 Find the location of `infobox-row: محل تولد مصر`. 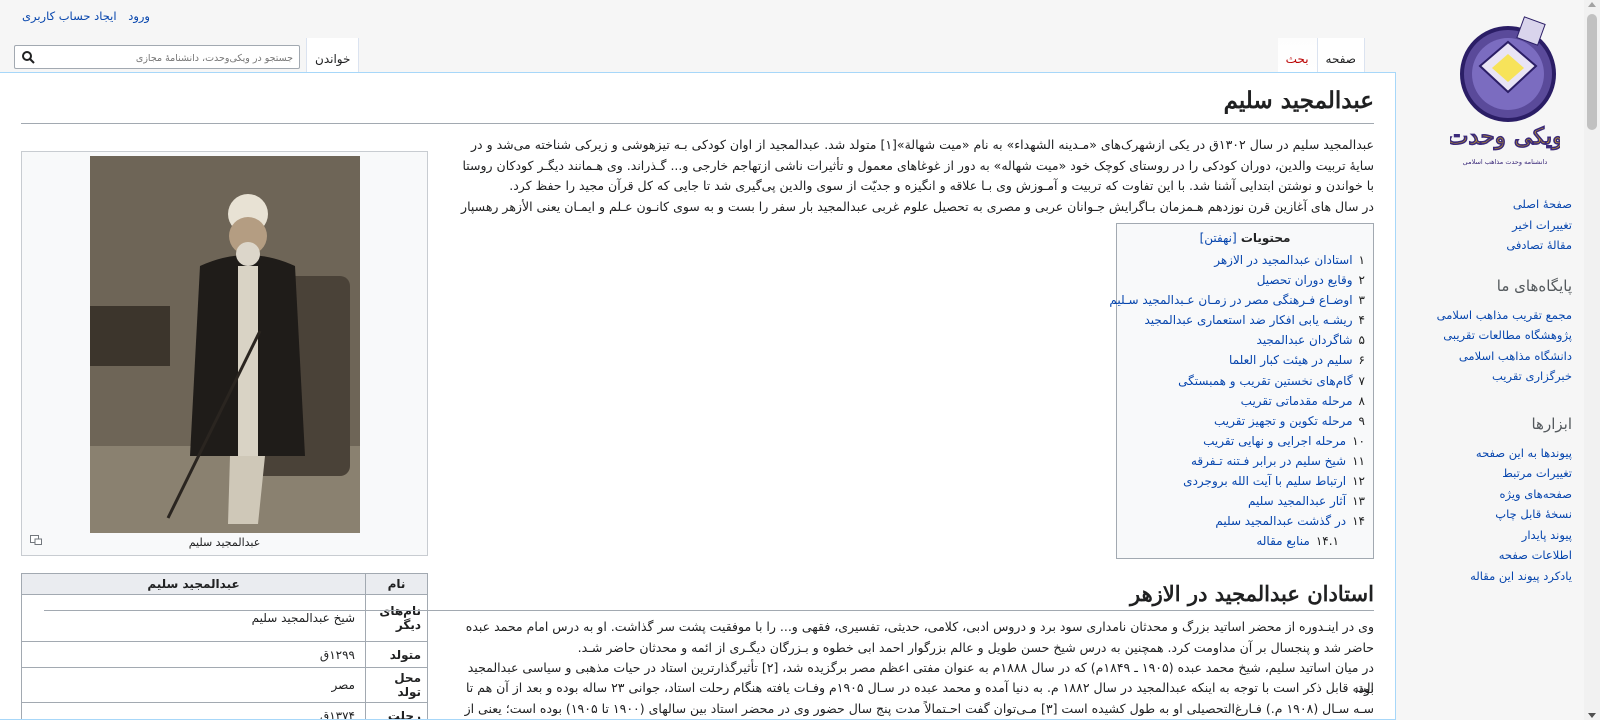

infobox-row: محل تولد مصر is located at coordinates (224, 685).